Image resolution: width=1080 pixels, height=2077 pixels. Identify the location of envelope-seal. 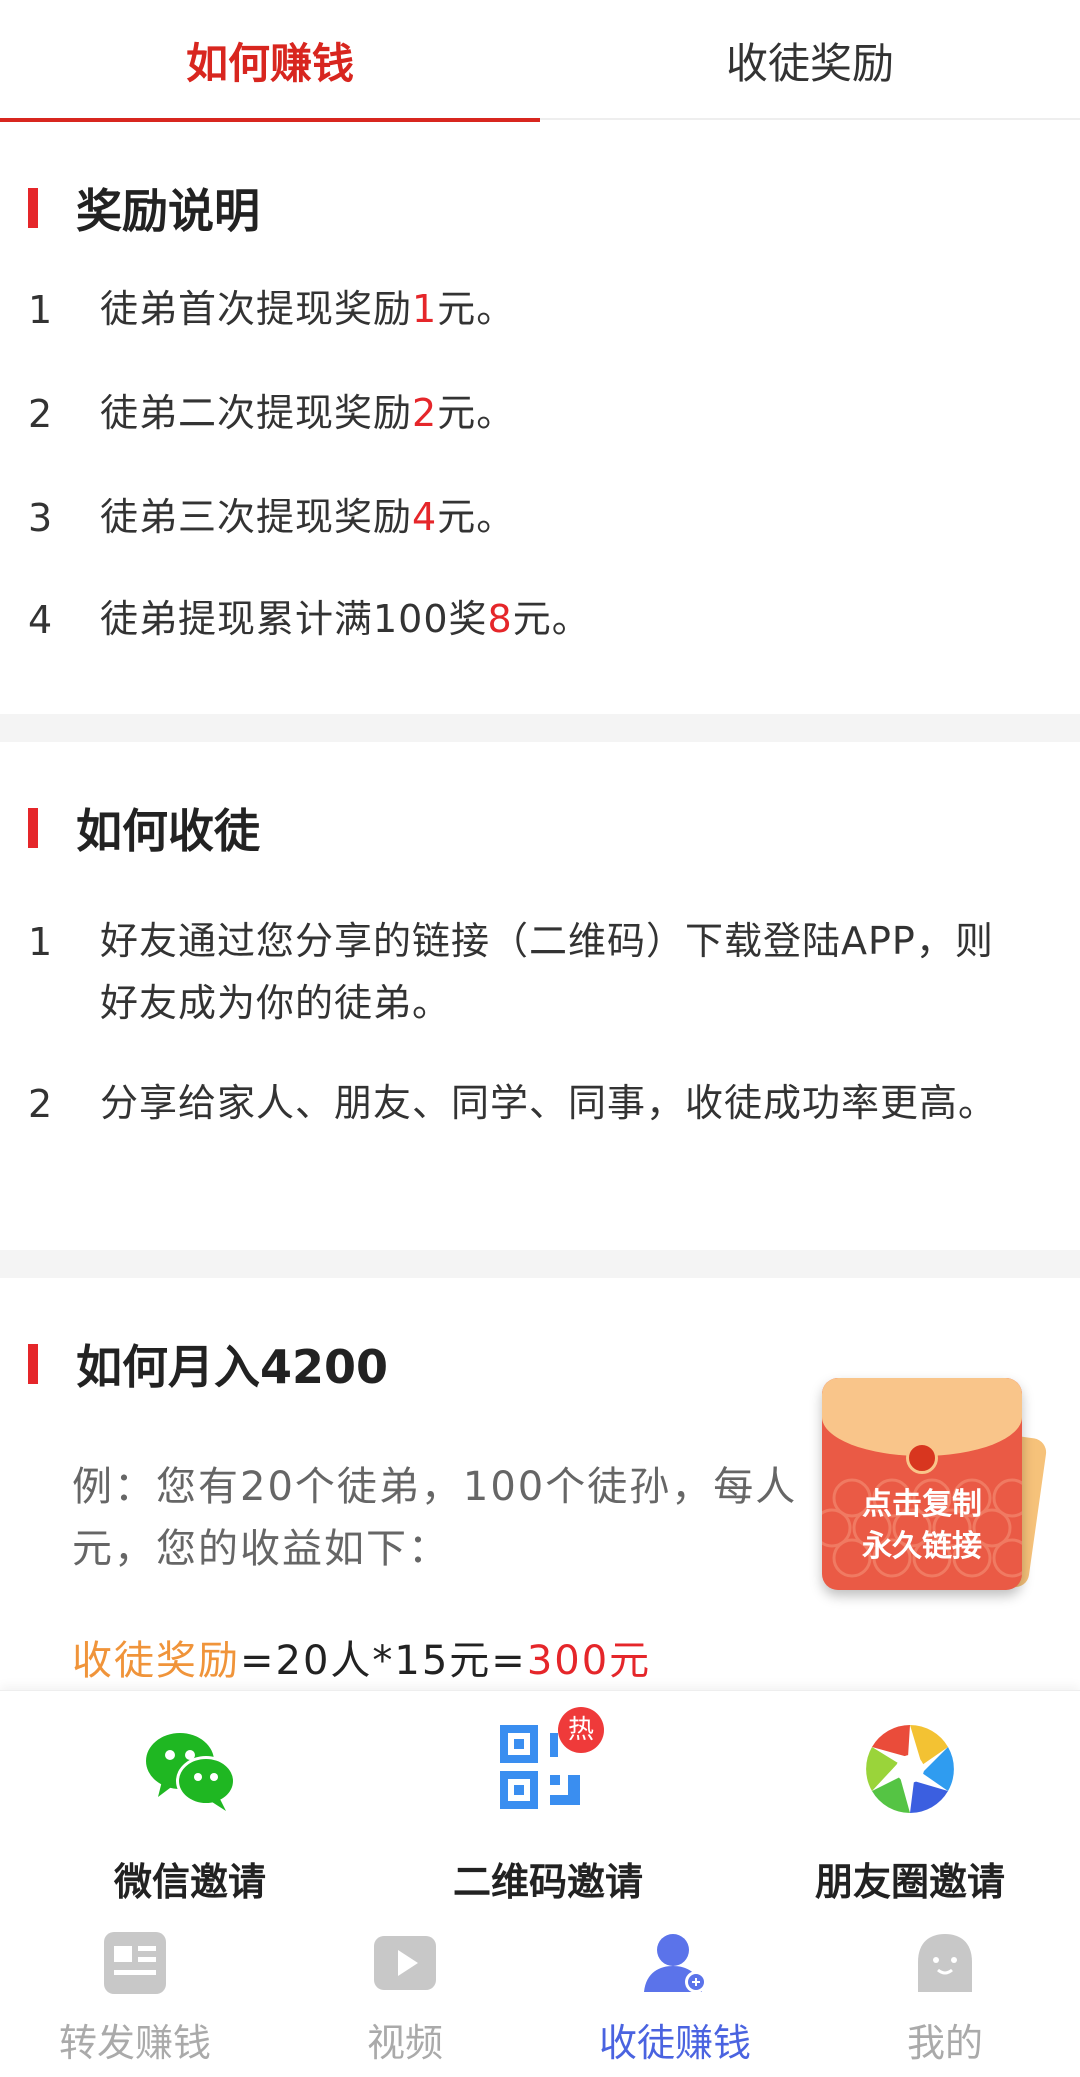
(922, 1458).